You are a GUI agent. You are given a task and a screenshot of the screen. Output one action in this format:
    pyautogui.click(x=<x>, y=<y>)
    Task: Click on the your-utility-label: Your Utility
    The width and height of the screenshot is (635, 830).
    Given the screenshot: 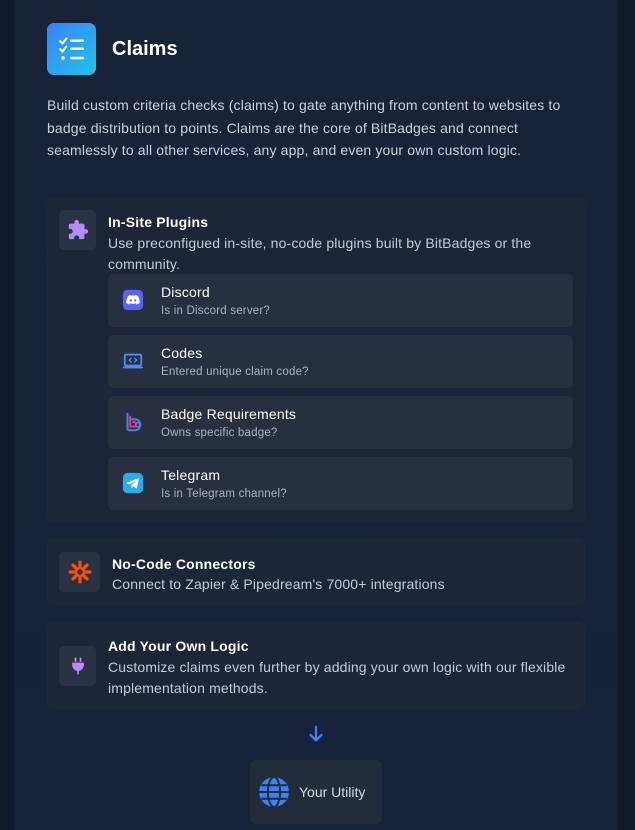 What is the action you would take?
    pyautogui.click(x=332, y=792)
    